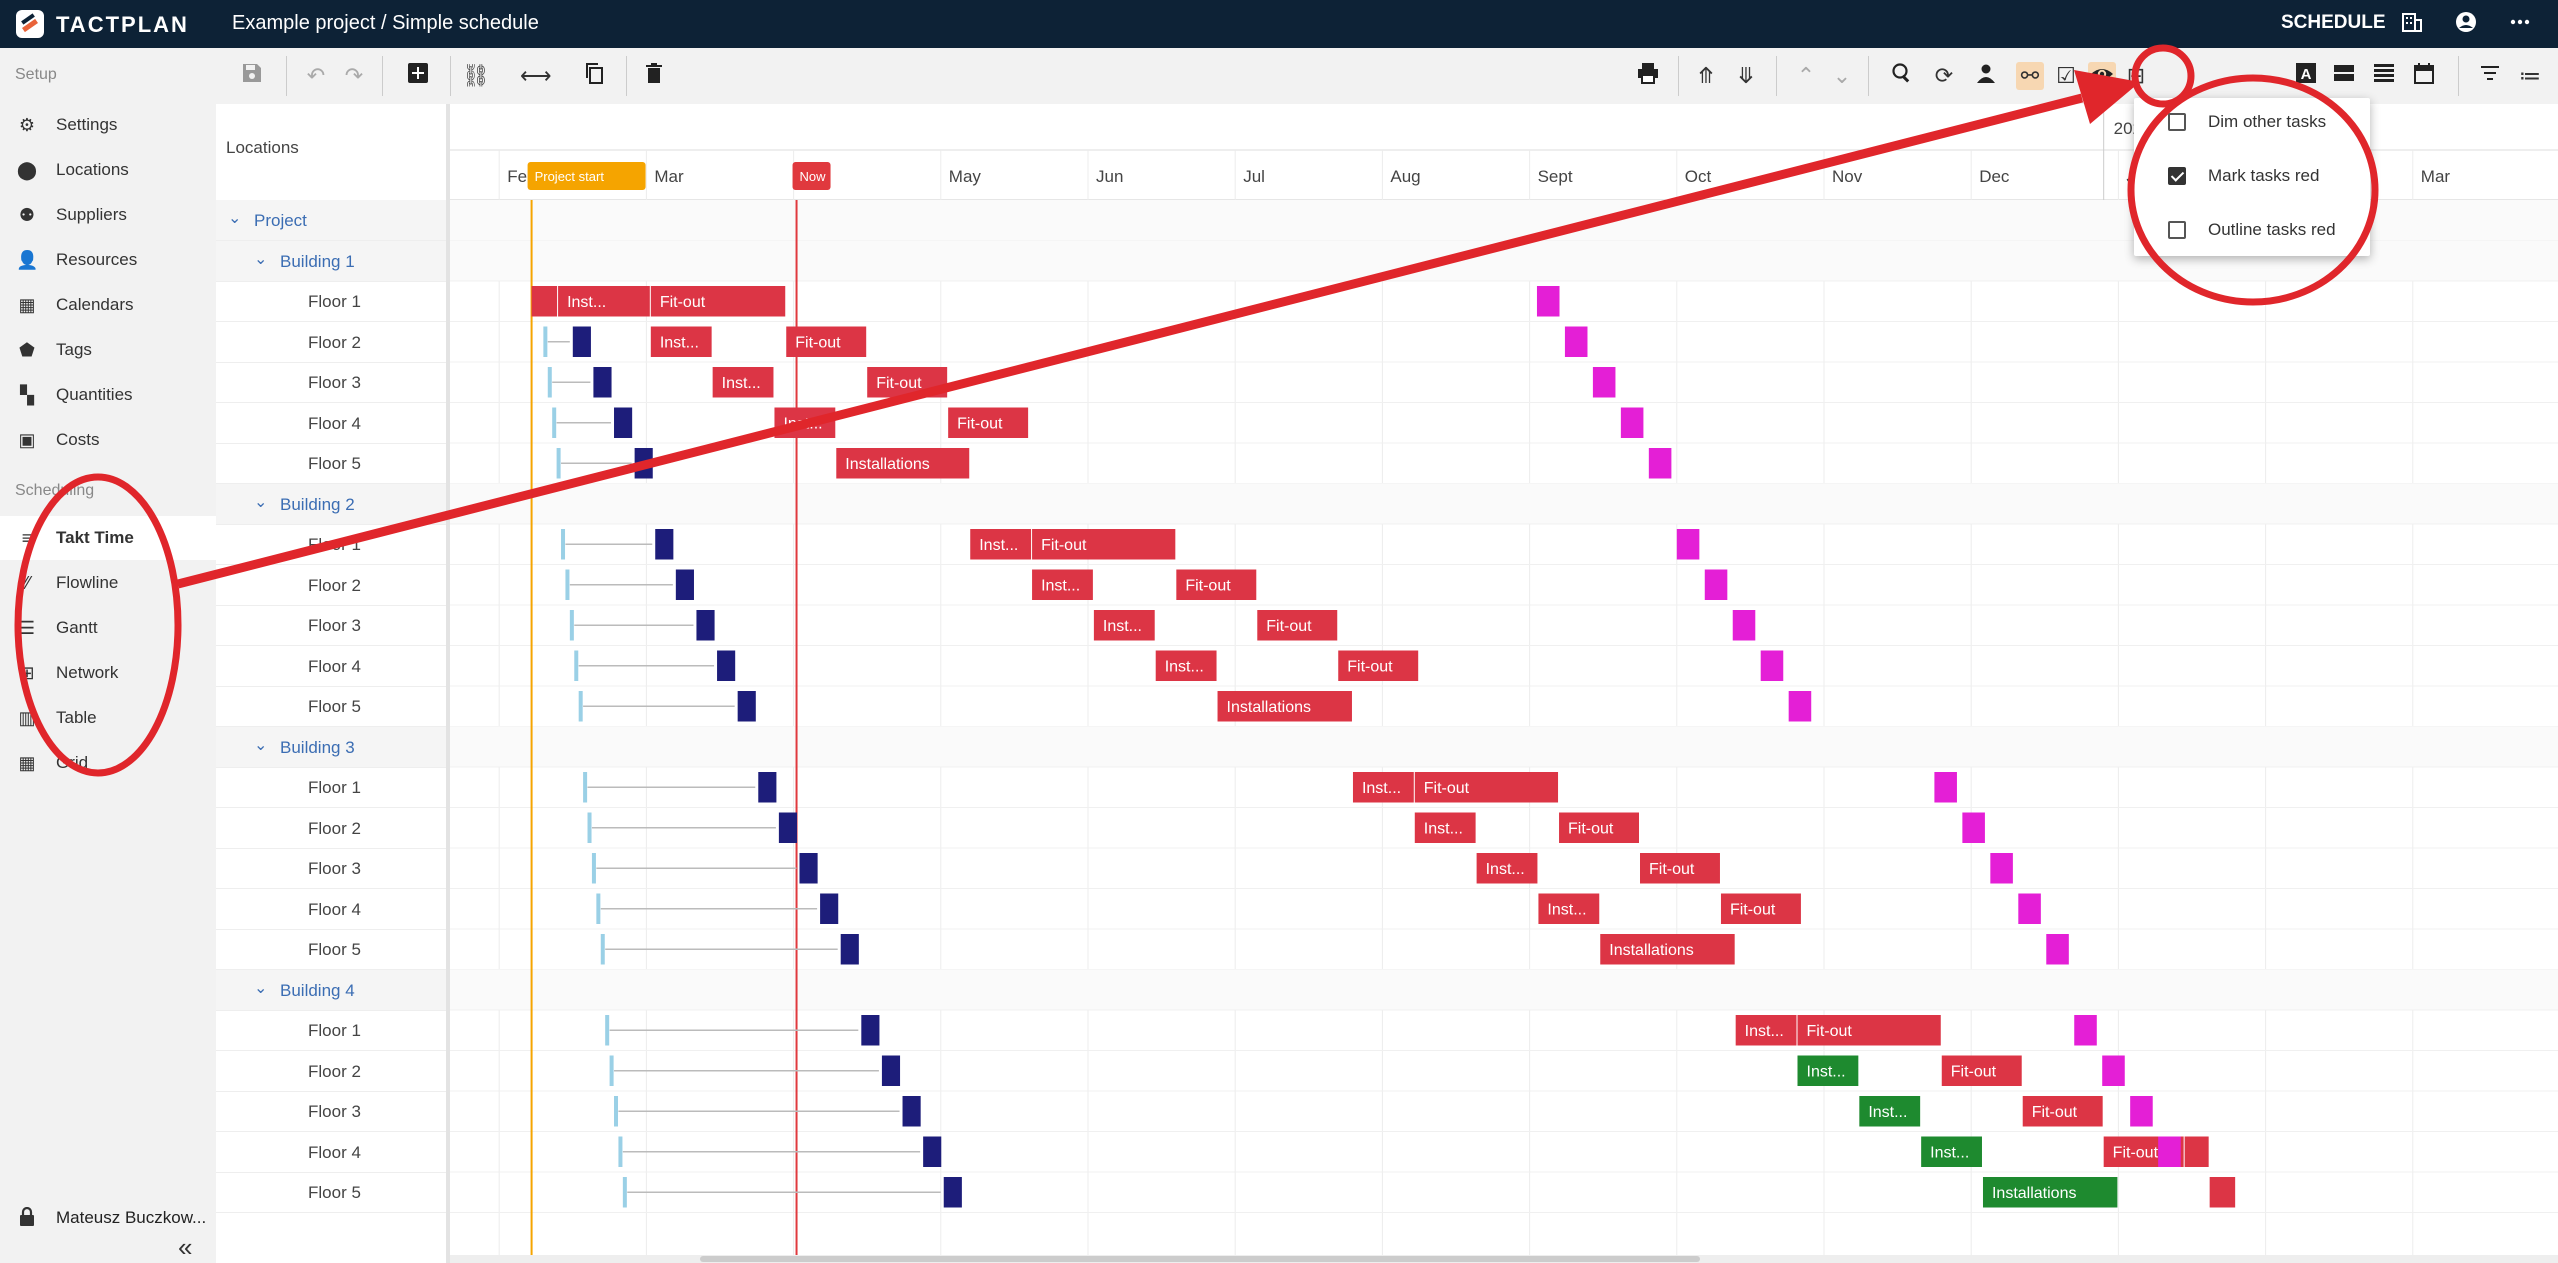 The width and height of the screenshot is (2558, 1263). I want to click on redo-icon: ↷, so click(354, 76).